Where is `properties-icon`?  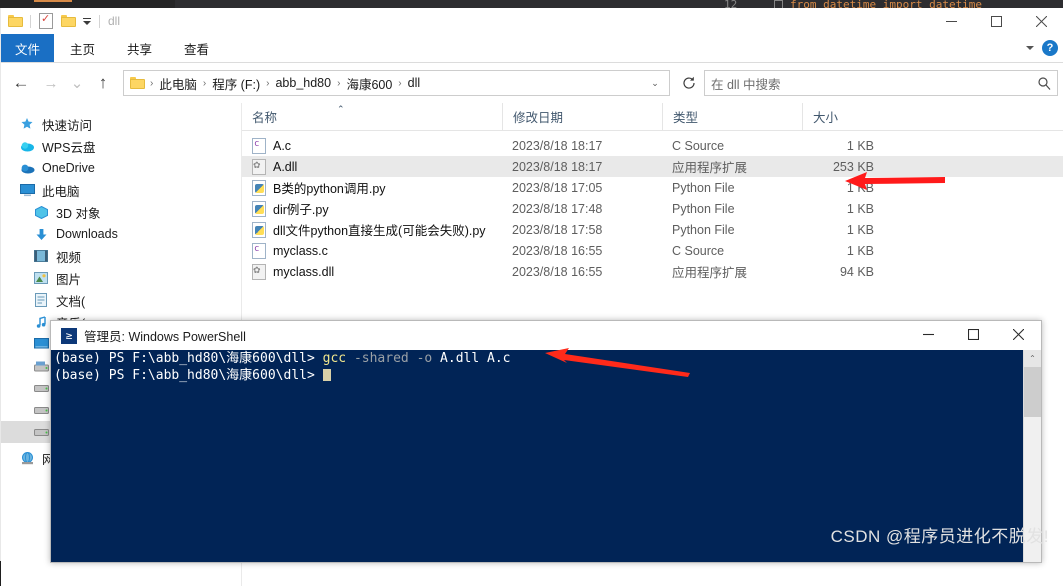
properties-icon is located at coordinates (46, 21).